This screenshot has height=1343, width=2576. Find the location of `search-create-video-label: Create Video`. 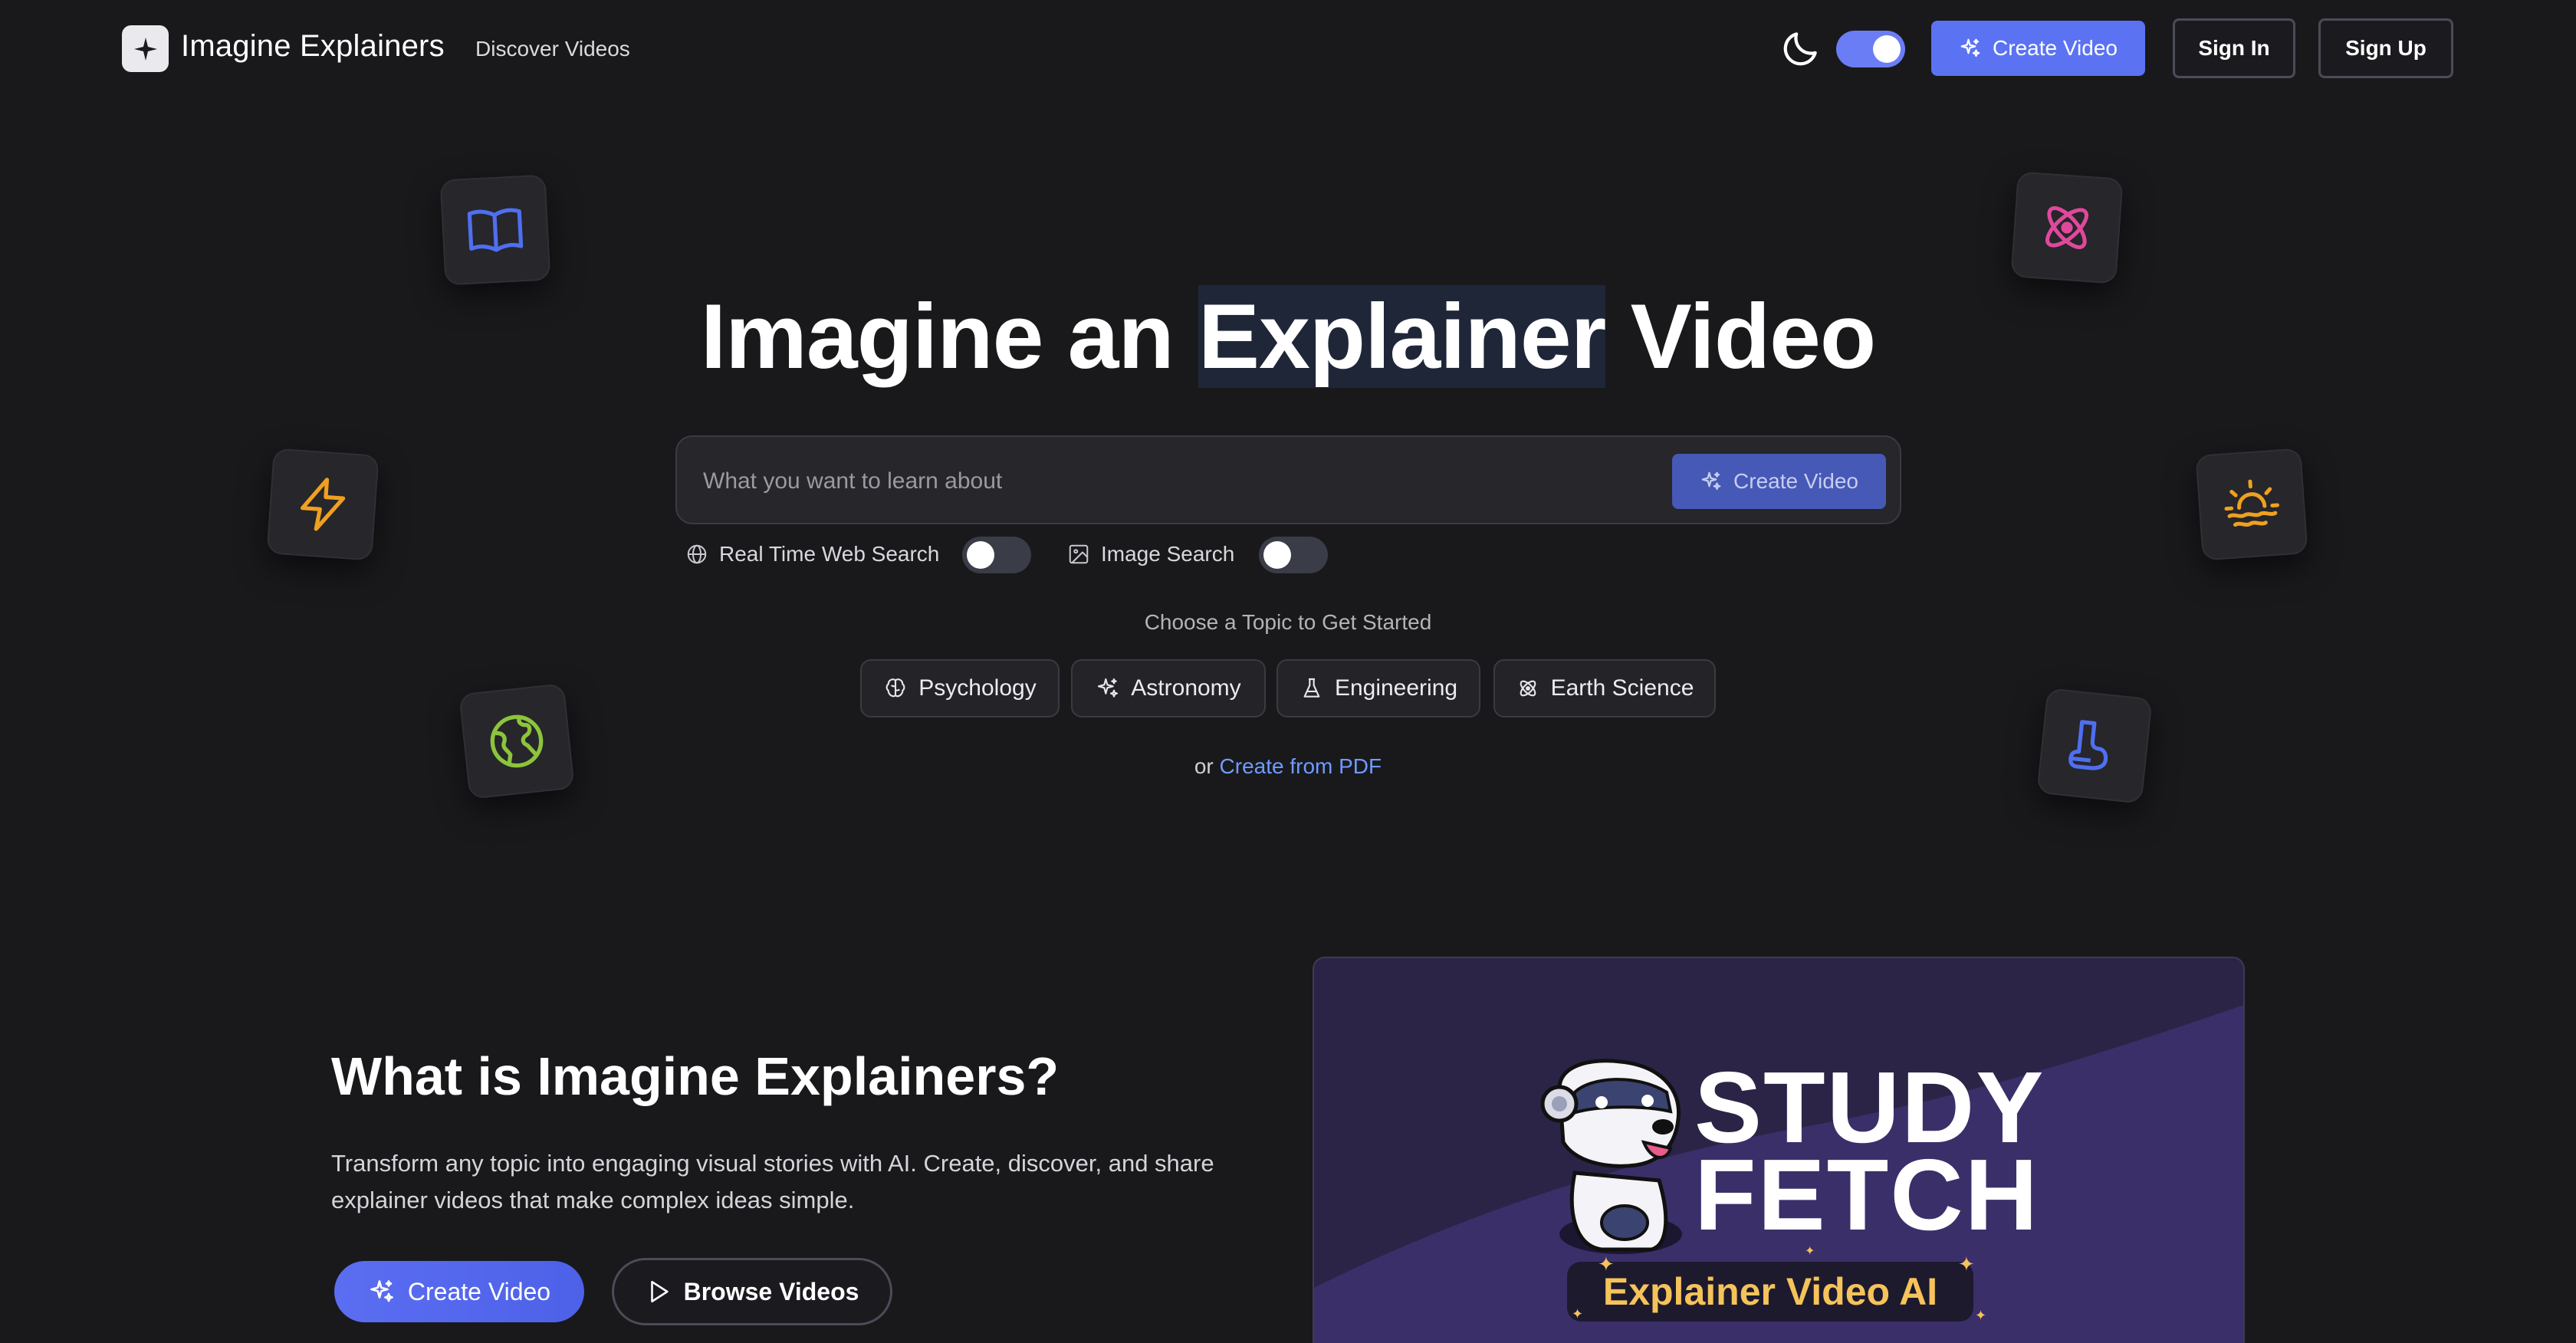

search-create-video-label: Create Video is located at coordinates (1796, 481).